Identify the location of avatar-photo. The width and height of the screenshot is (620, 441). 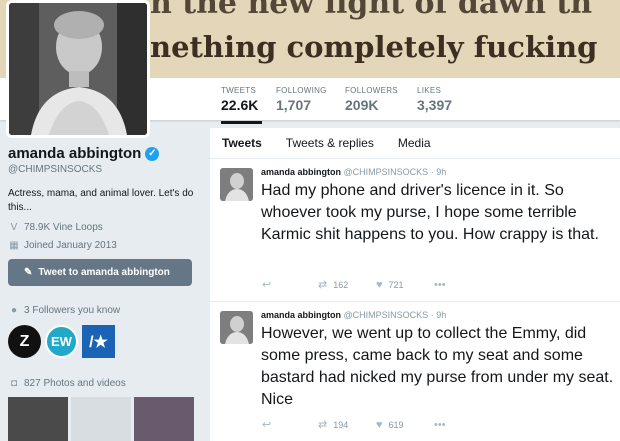
(78, 69).